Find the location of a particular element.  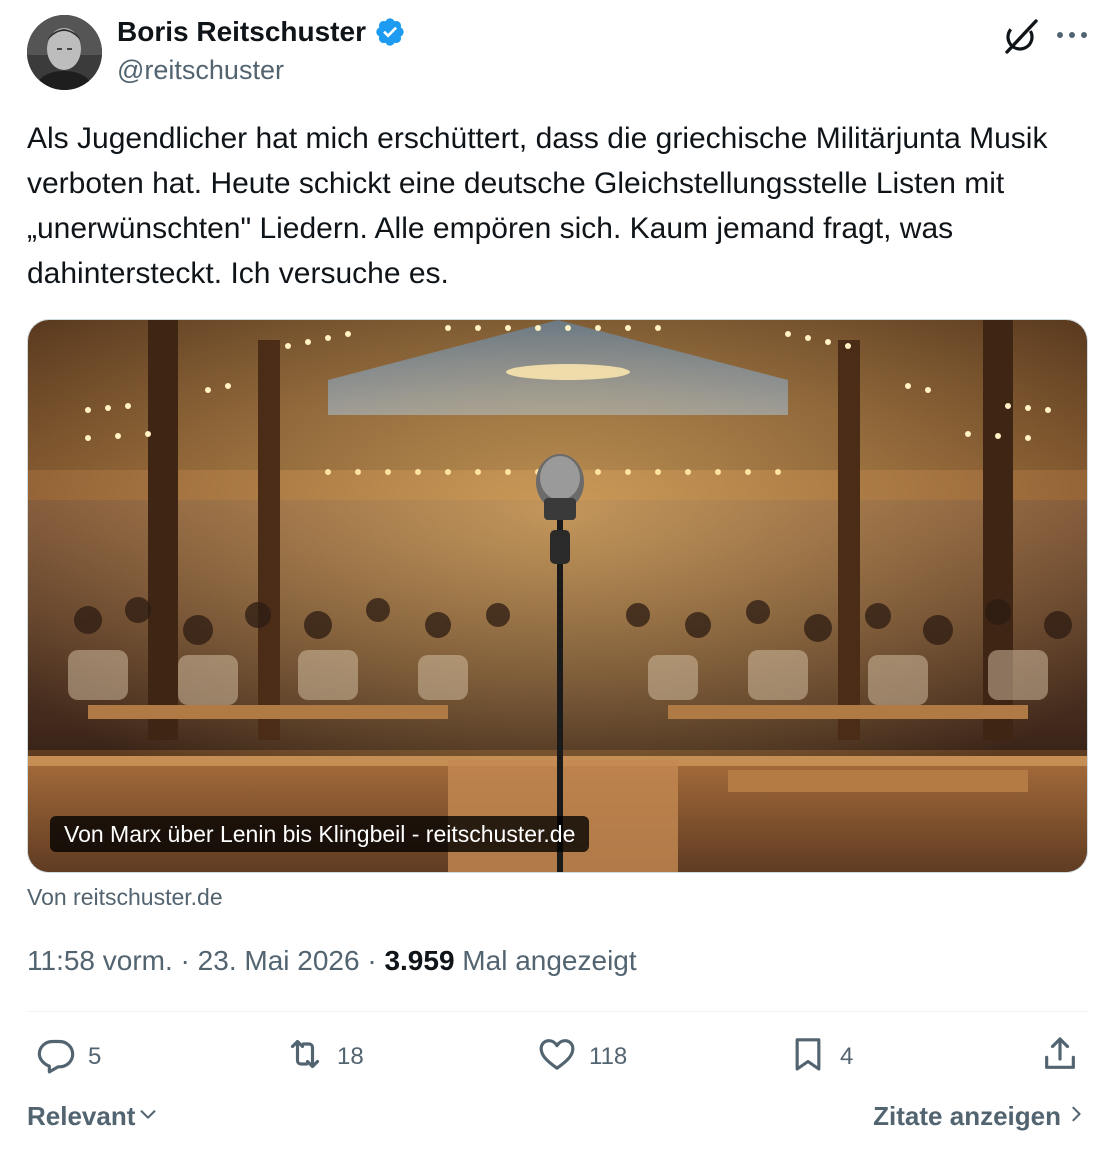

sort-dropdown: Relevant is located at coordinates (93, 1116).